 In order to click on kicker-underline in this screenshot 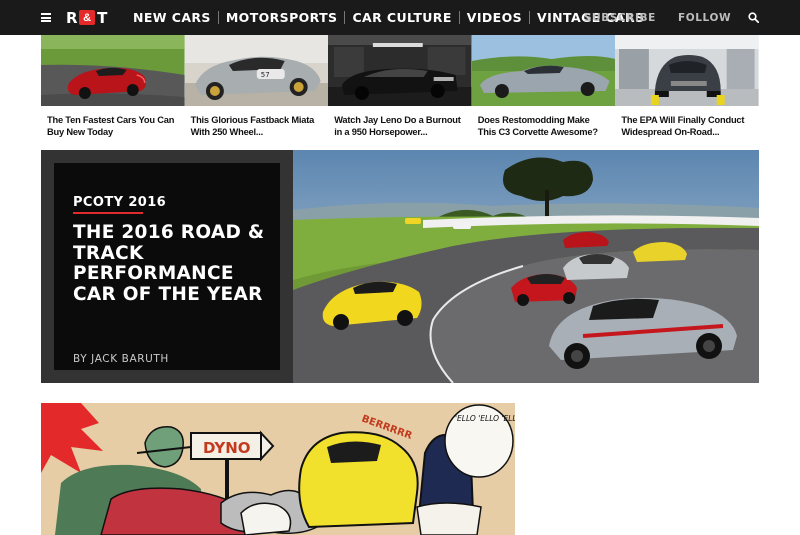, I will do `click(108, 213)`.